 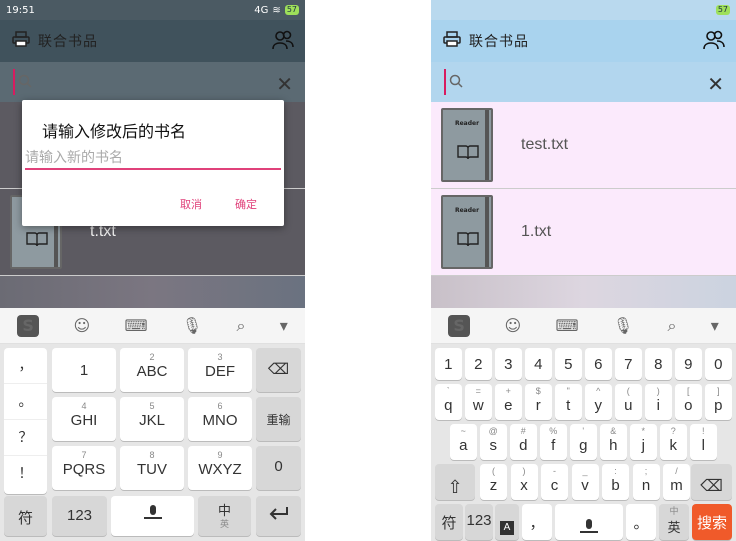 What do you see at coordinates (538, 402) in the screenshot?
I see `key-r: $ r` at bounding box center [538, 402].